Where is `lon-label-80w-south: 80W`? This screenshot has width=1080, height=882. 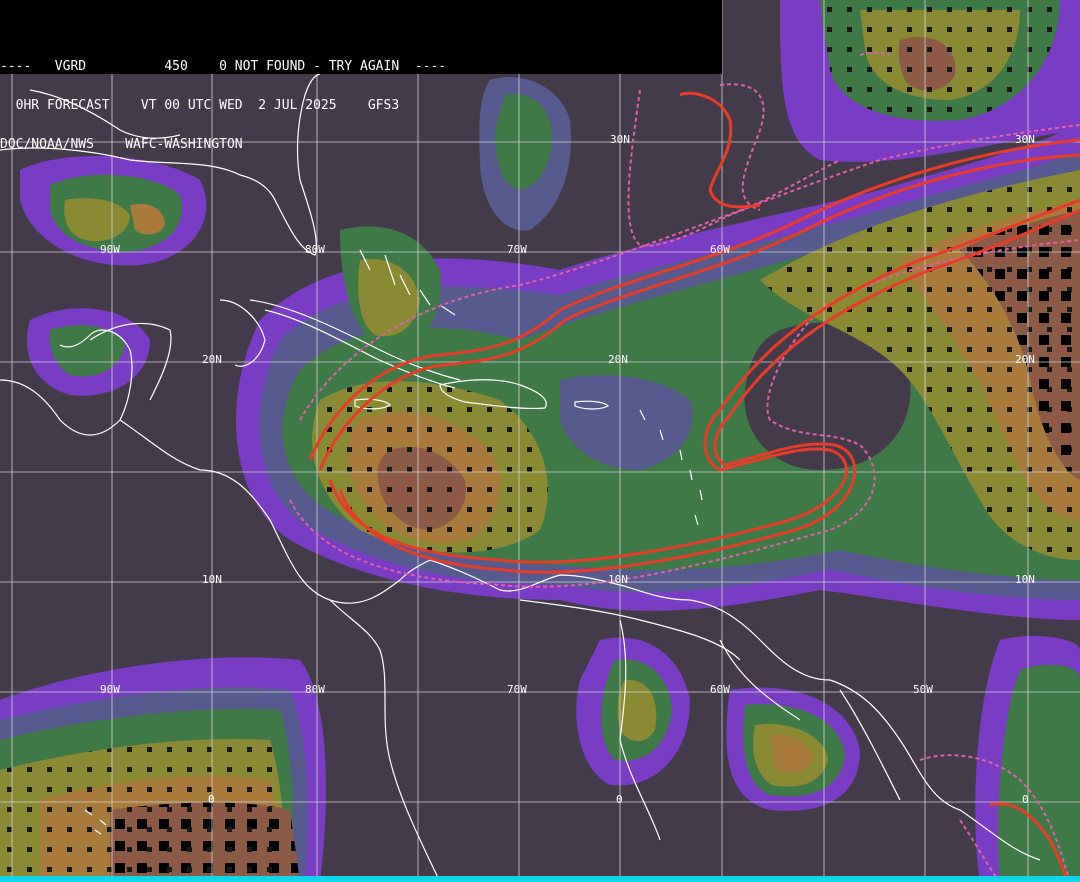
lon-label-80w-south: 80W is located at coordinates (315, 689).